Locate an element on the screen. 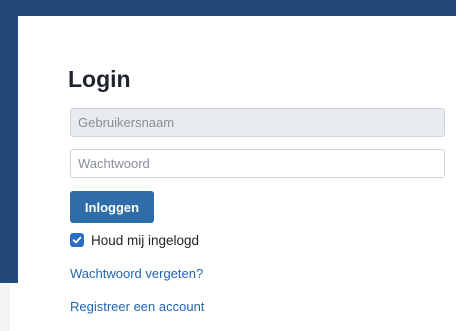 The width and height of the screenshot is (456, 331). remember-me-checkbox is located at coordinates (77, 240).